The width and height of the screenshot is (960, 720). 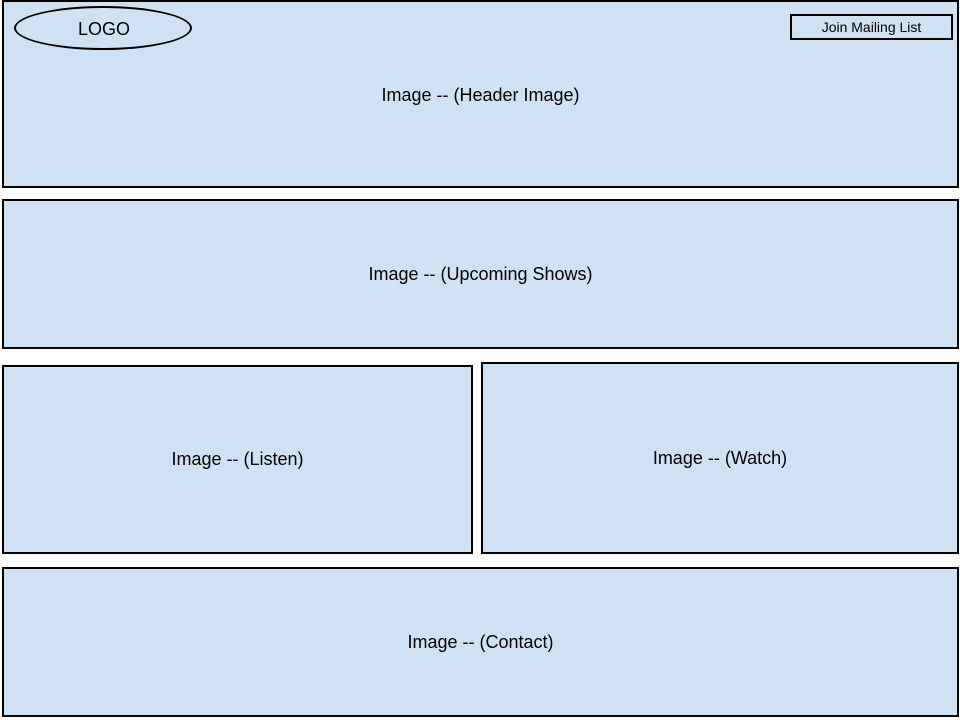 I want to click on listen-label: Image -- (Listen), so click(x=237, y=459).